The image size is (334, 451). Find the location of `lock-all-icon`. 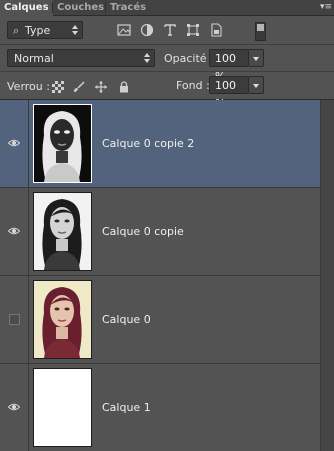

lock-all-icon is located at coordinates (124, 87).